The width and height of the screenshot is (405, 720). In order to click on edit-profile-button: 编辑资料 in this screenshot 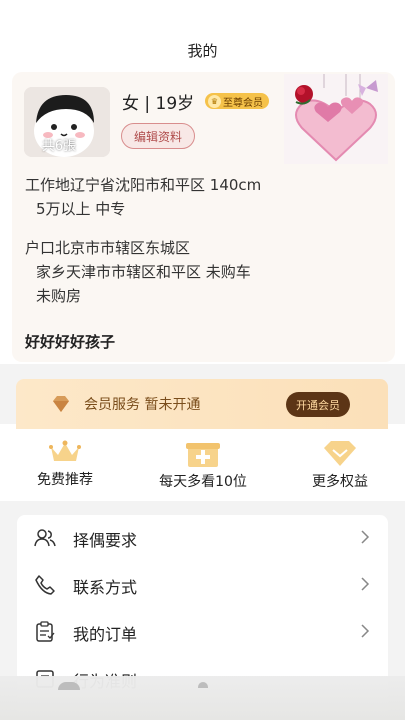, I will do `click(158, 136)`.